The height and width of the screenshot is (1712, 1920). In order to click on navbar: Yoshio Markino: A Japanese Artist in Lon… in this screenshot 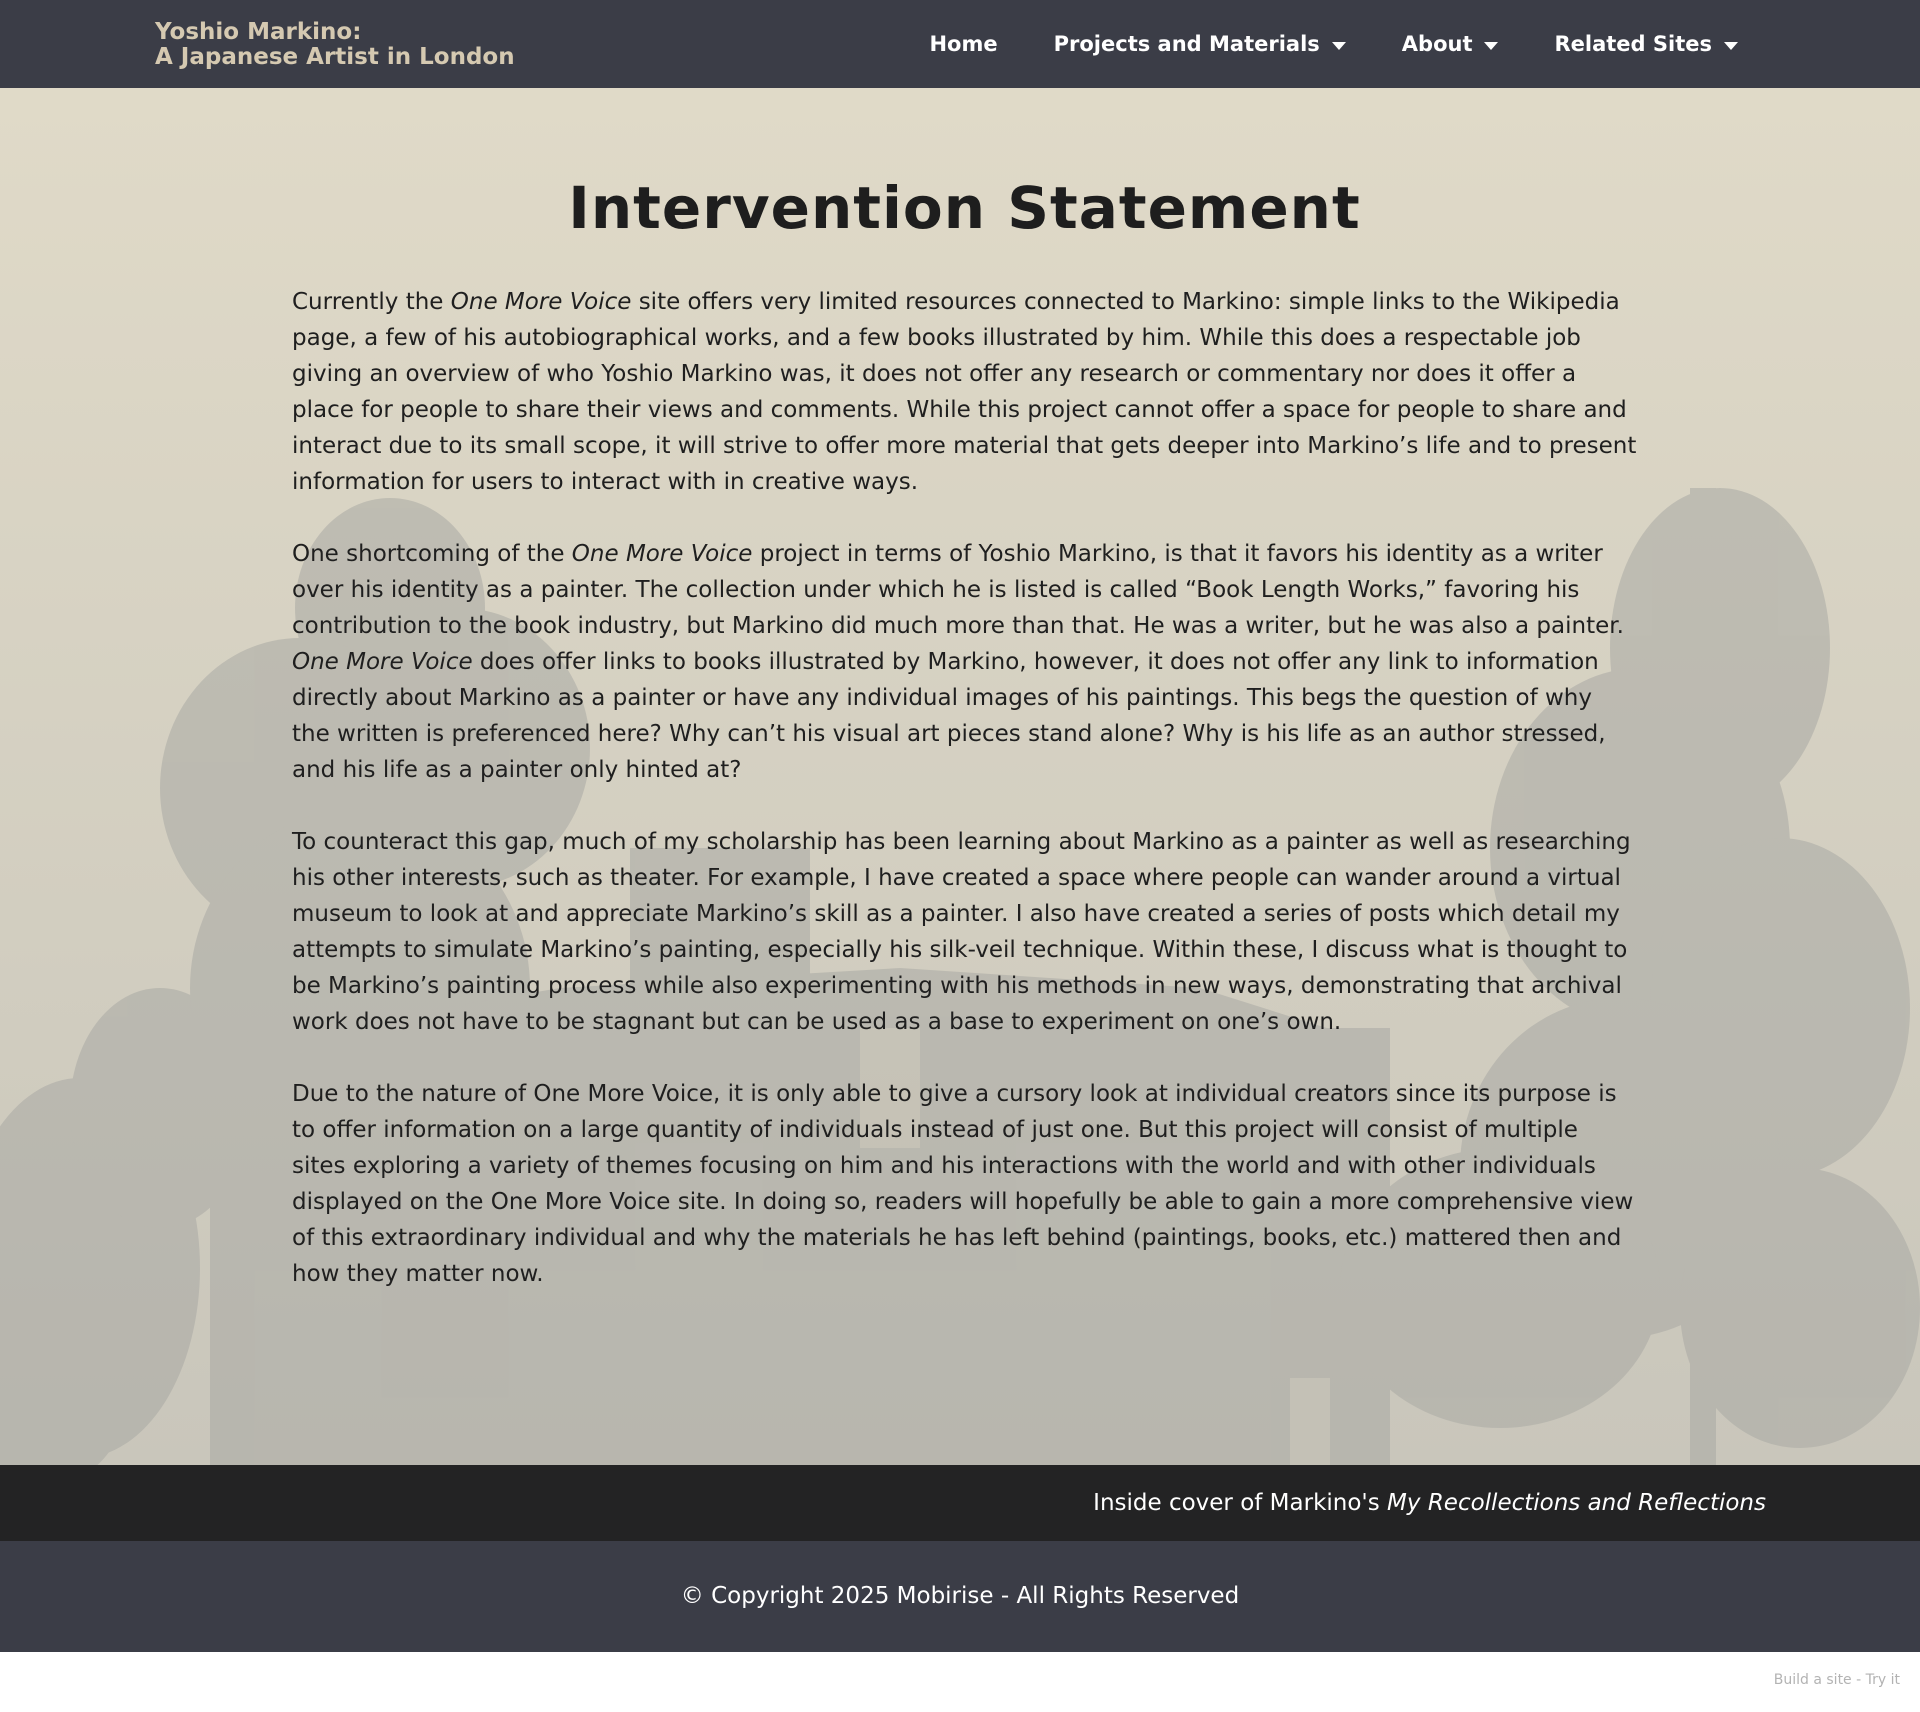, I will do `click(960, 44)`.